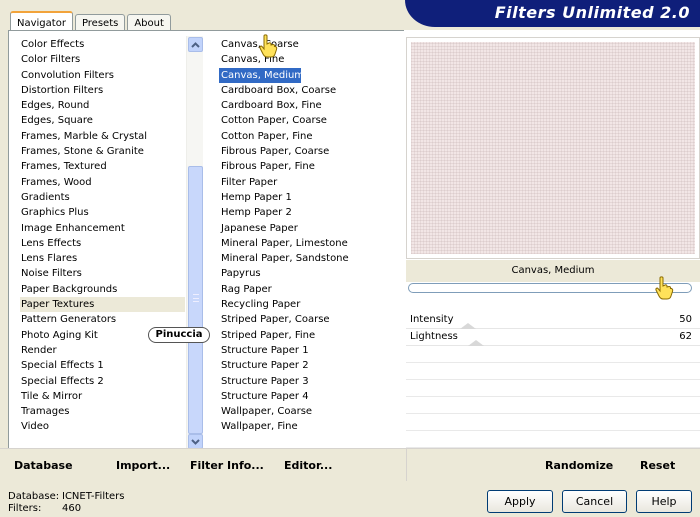 The width and height of the screenshot is (700, 517). I want to click on category-item: Edges, Square, so click(102, 120).